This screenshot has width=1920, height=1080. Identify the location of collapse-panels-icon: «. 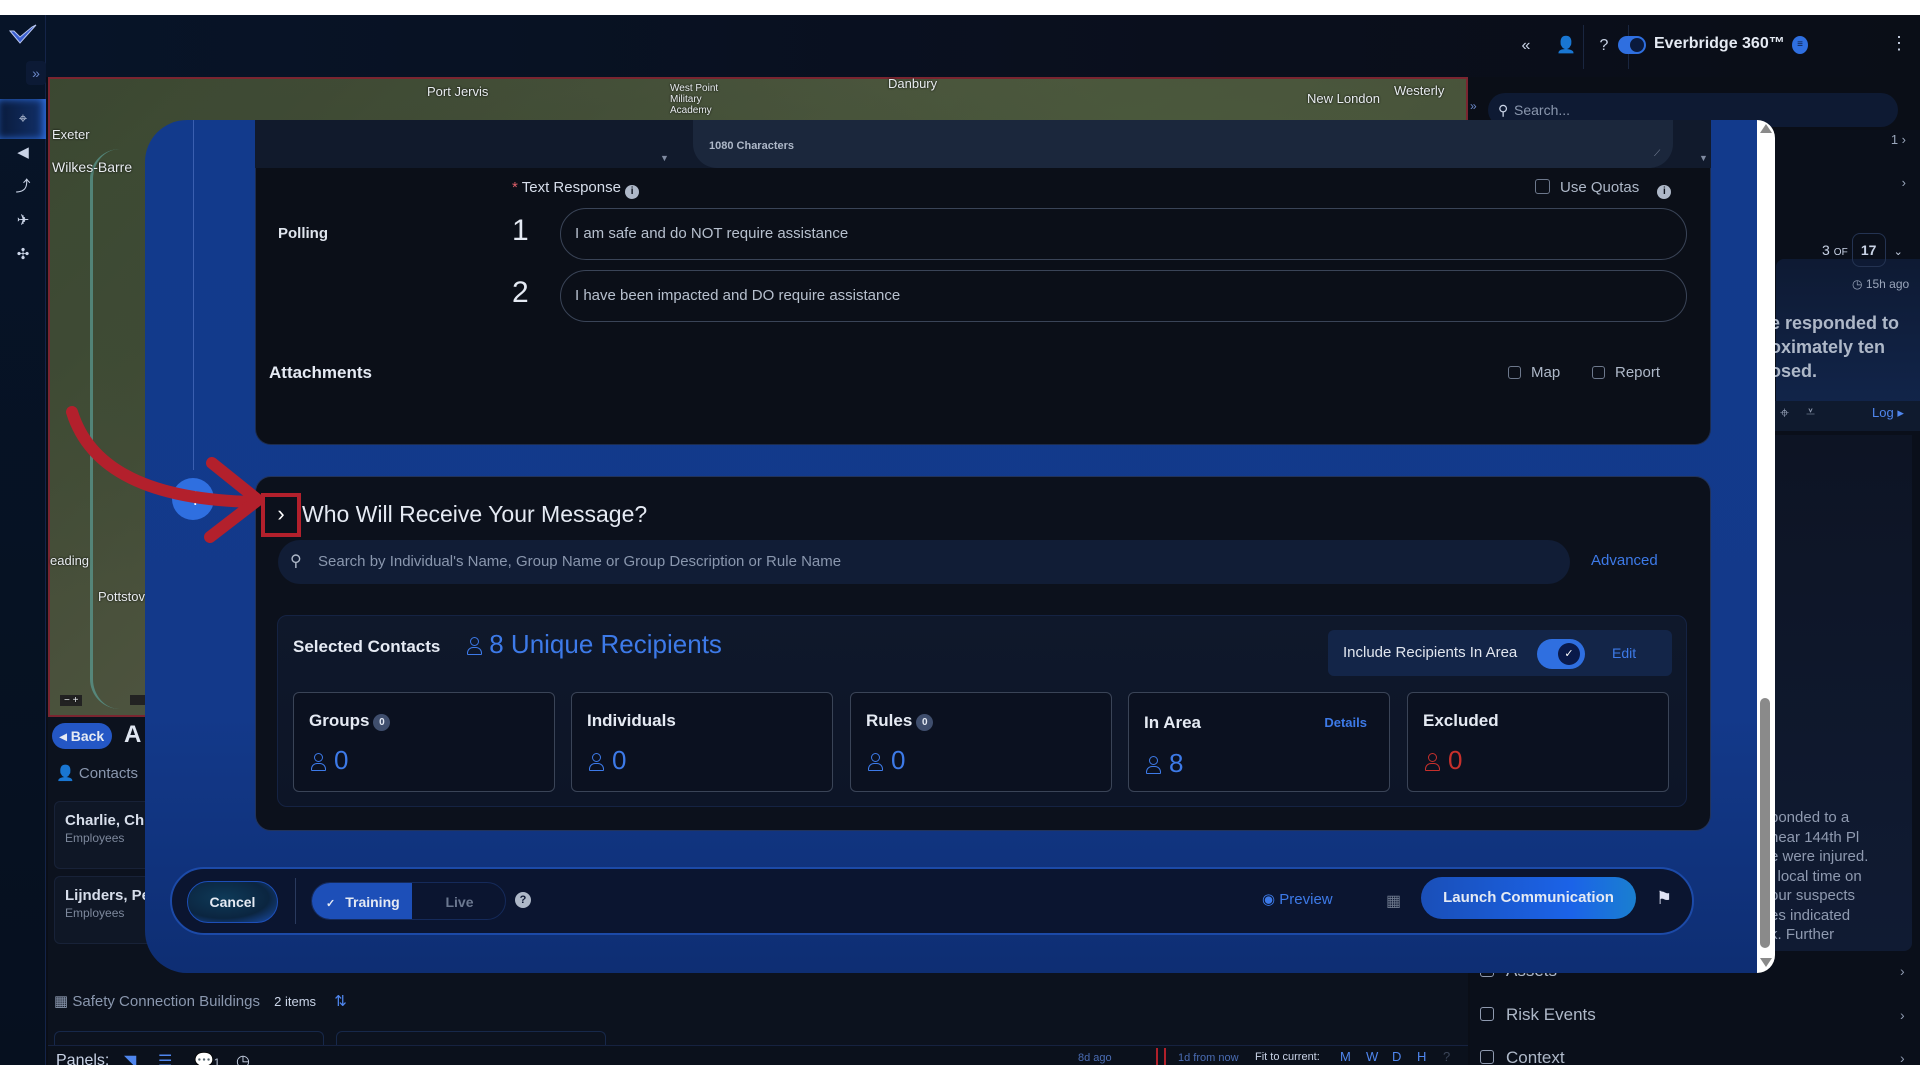
(1526, 46).